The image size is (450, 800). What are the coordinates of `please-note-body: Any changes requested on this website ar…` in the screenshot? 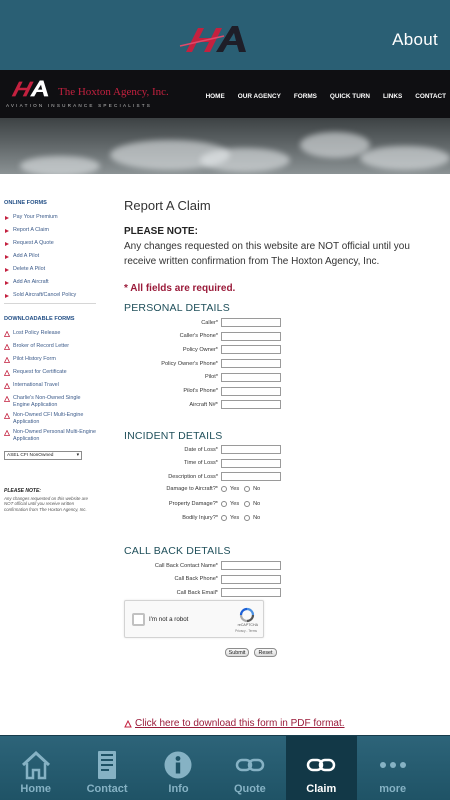 It's located at (267, 254).